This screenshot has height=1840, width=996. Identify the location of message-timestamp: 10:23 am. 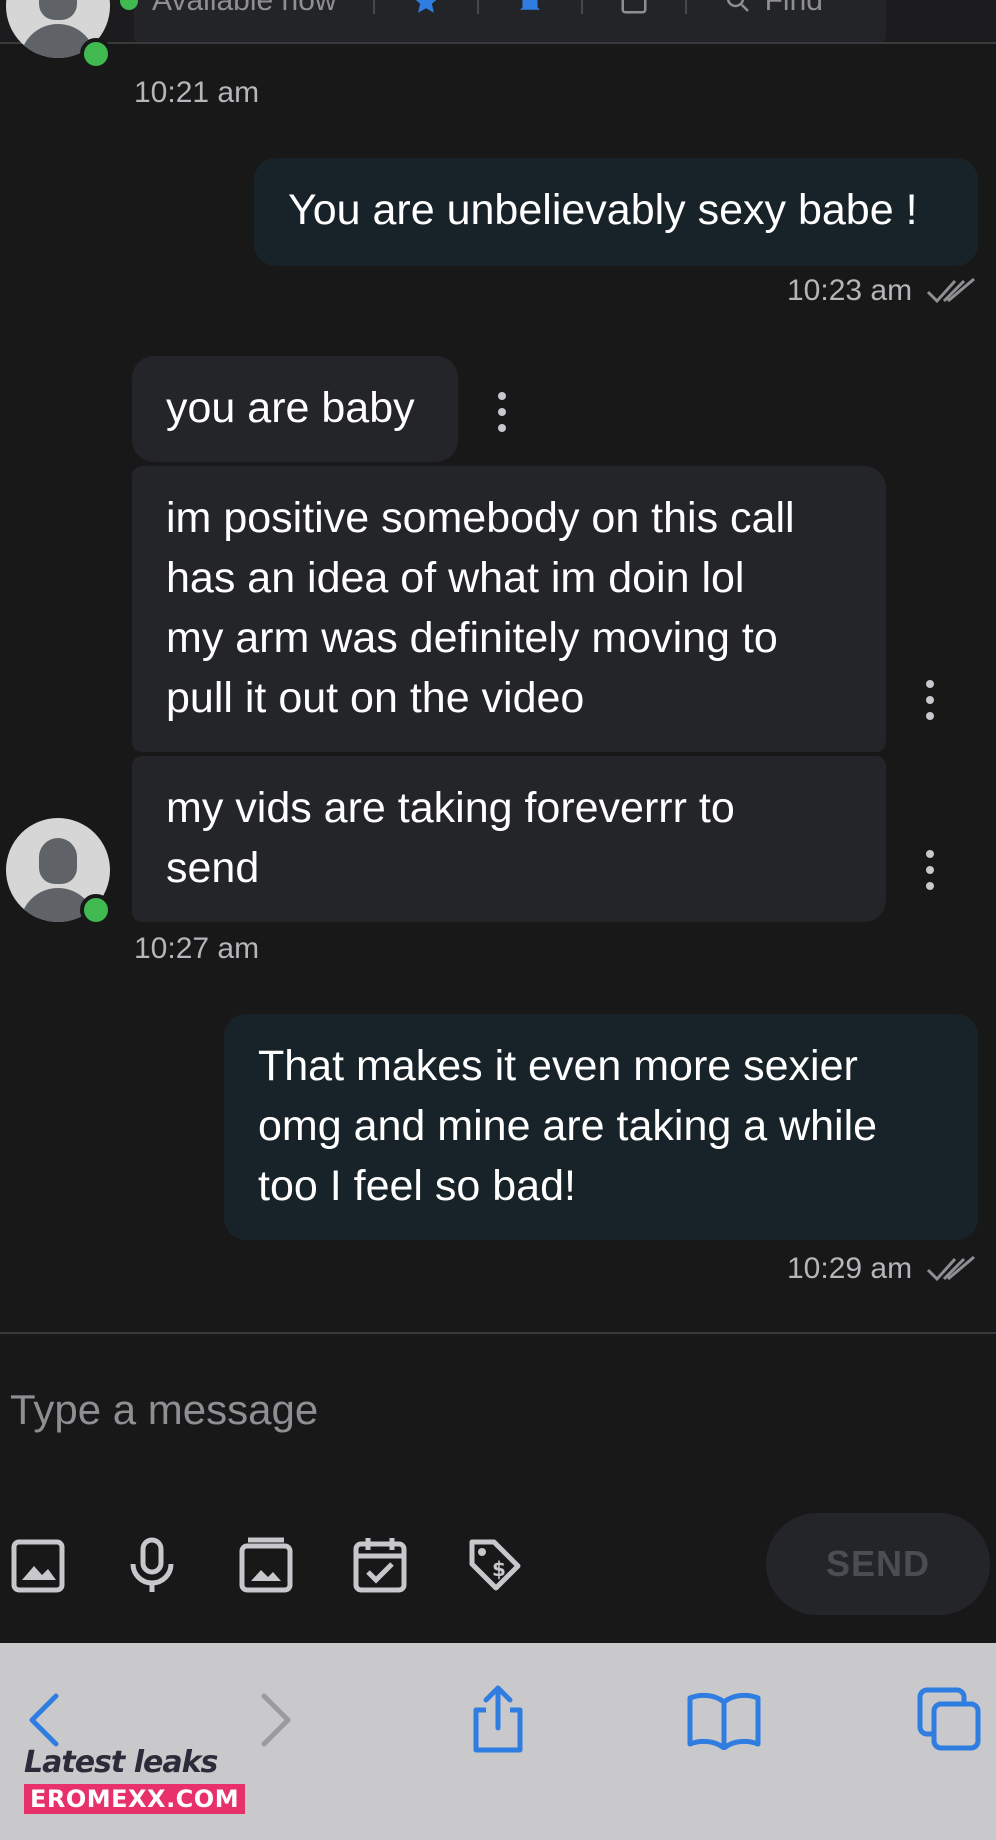
(850, 290).